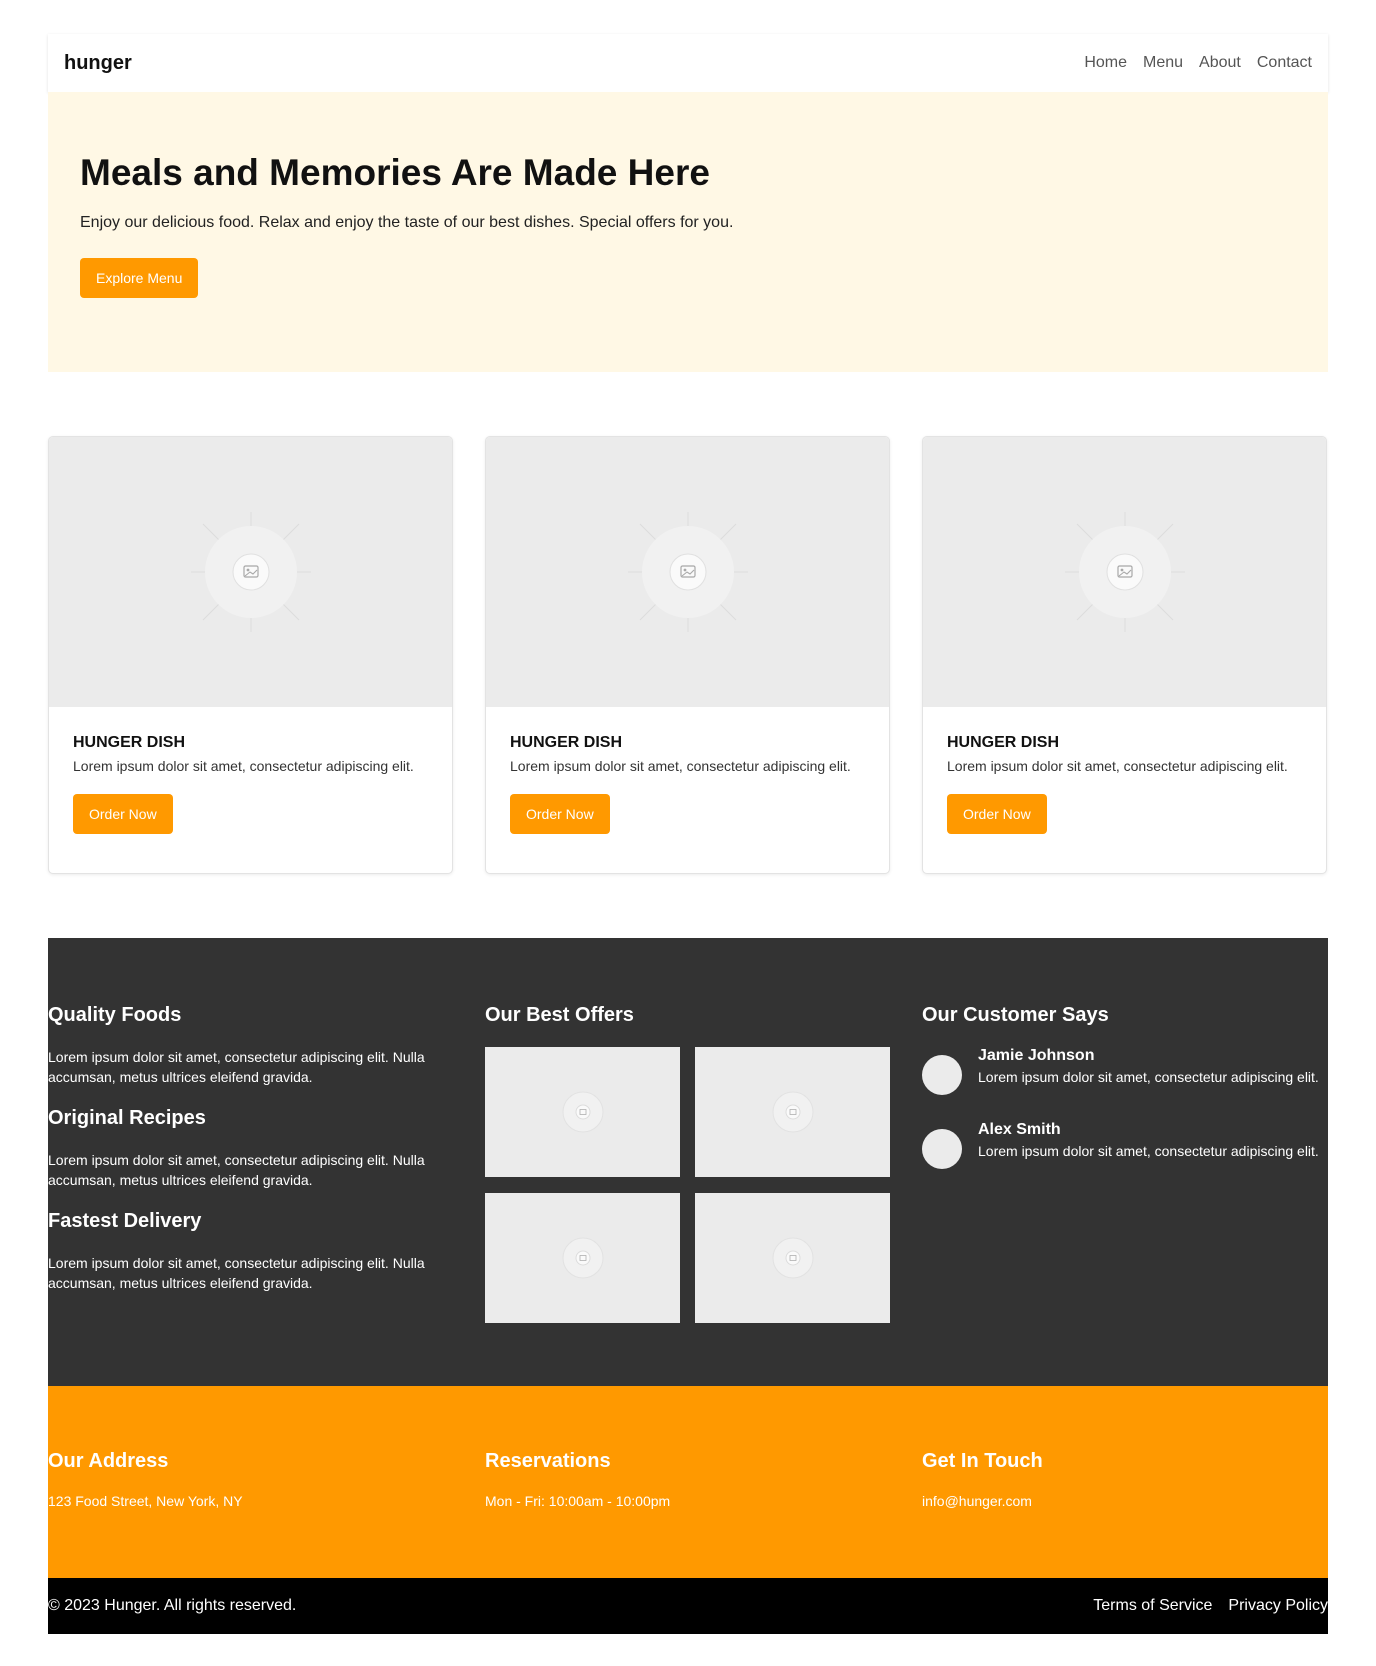 This screenshot has width=1376, height=1666. I want to click on brand-logo: hunger, so click(98, 63).